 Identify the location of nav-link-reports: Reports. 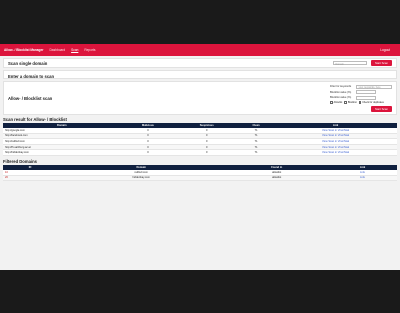
(89, 50).